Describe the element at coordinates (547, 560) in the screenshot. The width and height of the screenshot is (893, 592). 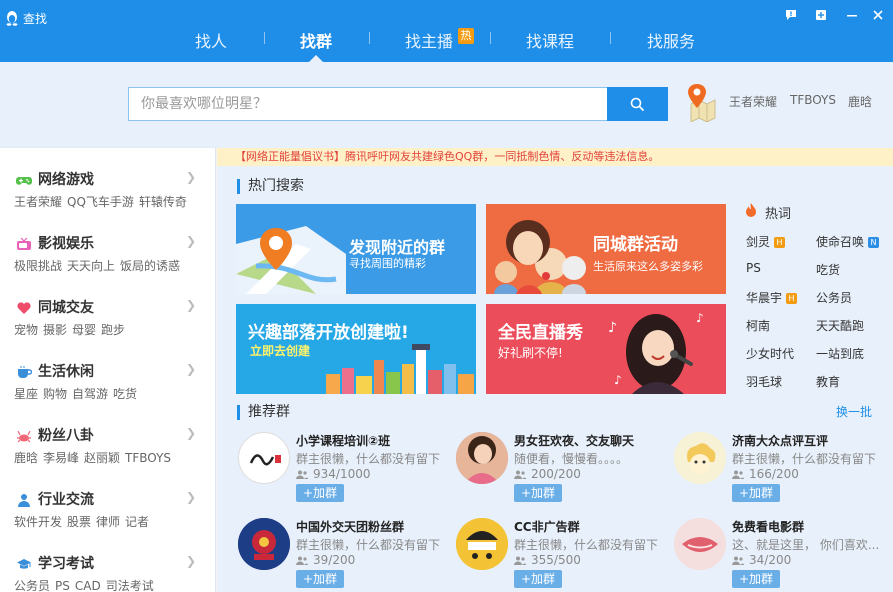
I see `group-member-count: 355/500` at that location.